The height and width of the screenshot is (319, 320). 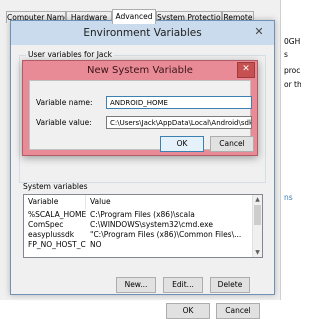 I want to click on ok-button: OK, so click(x=182, y=144).